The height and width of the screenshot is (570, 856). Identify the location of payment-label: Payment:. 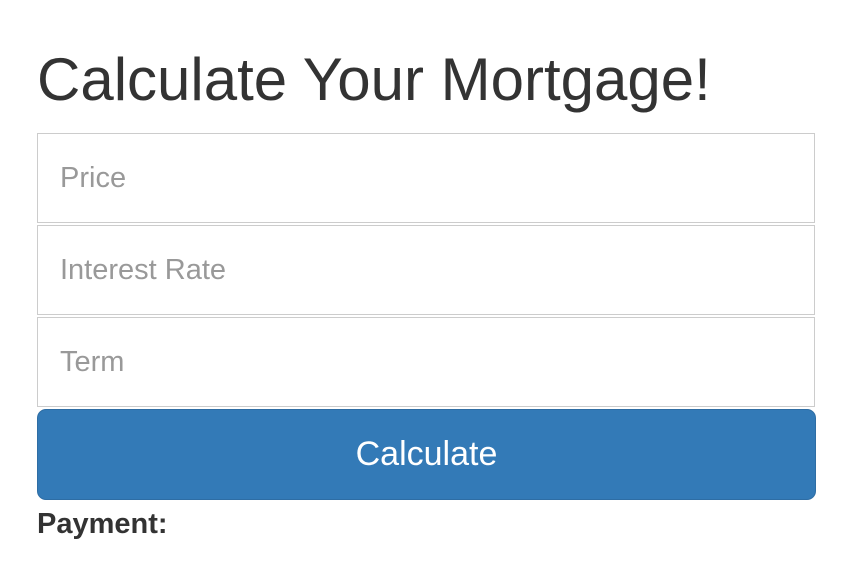
(102, 524).